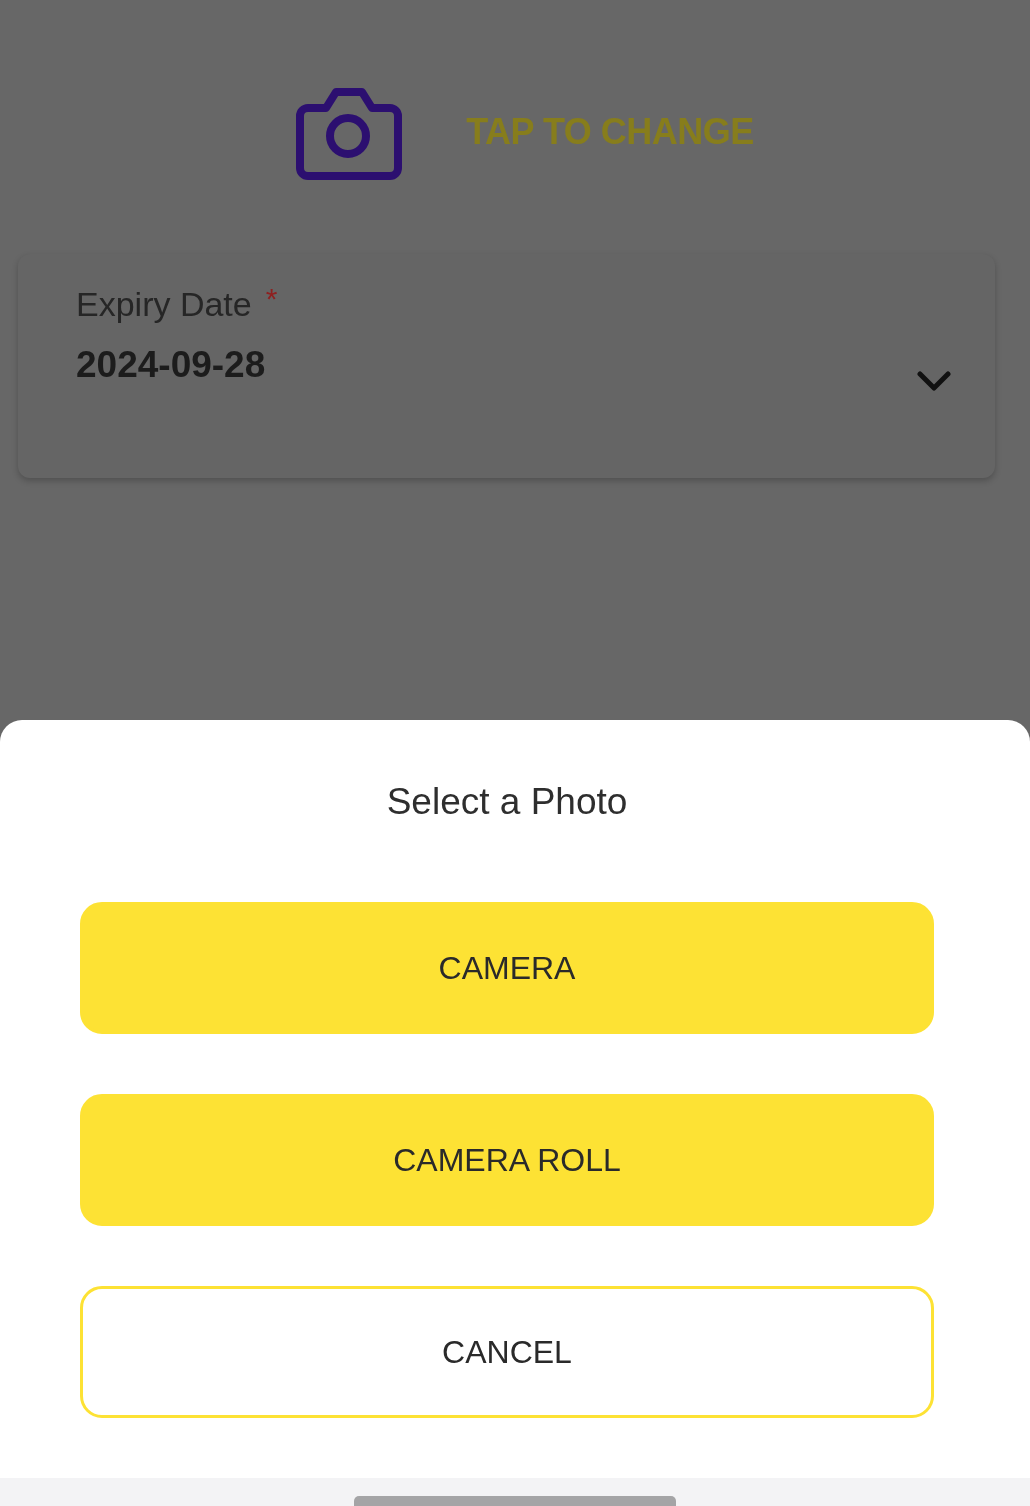 This screenshot has height=1506, width=1030. Describe the element at coordinates (507, 1160) in the screenshot. I see `option-button: CAMERA ROLL` at that location.